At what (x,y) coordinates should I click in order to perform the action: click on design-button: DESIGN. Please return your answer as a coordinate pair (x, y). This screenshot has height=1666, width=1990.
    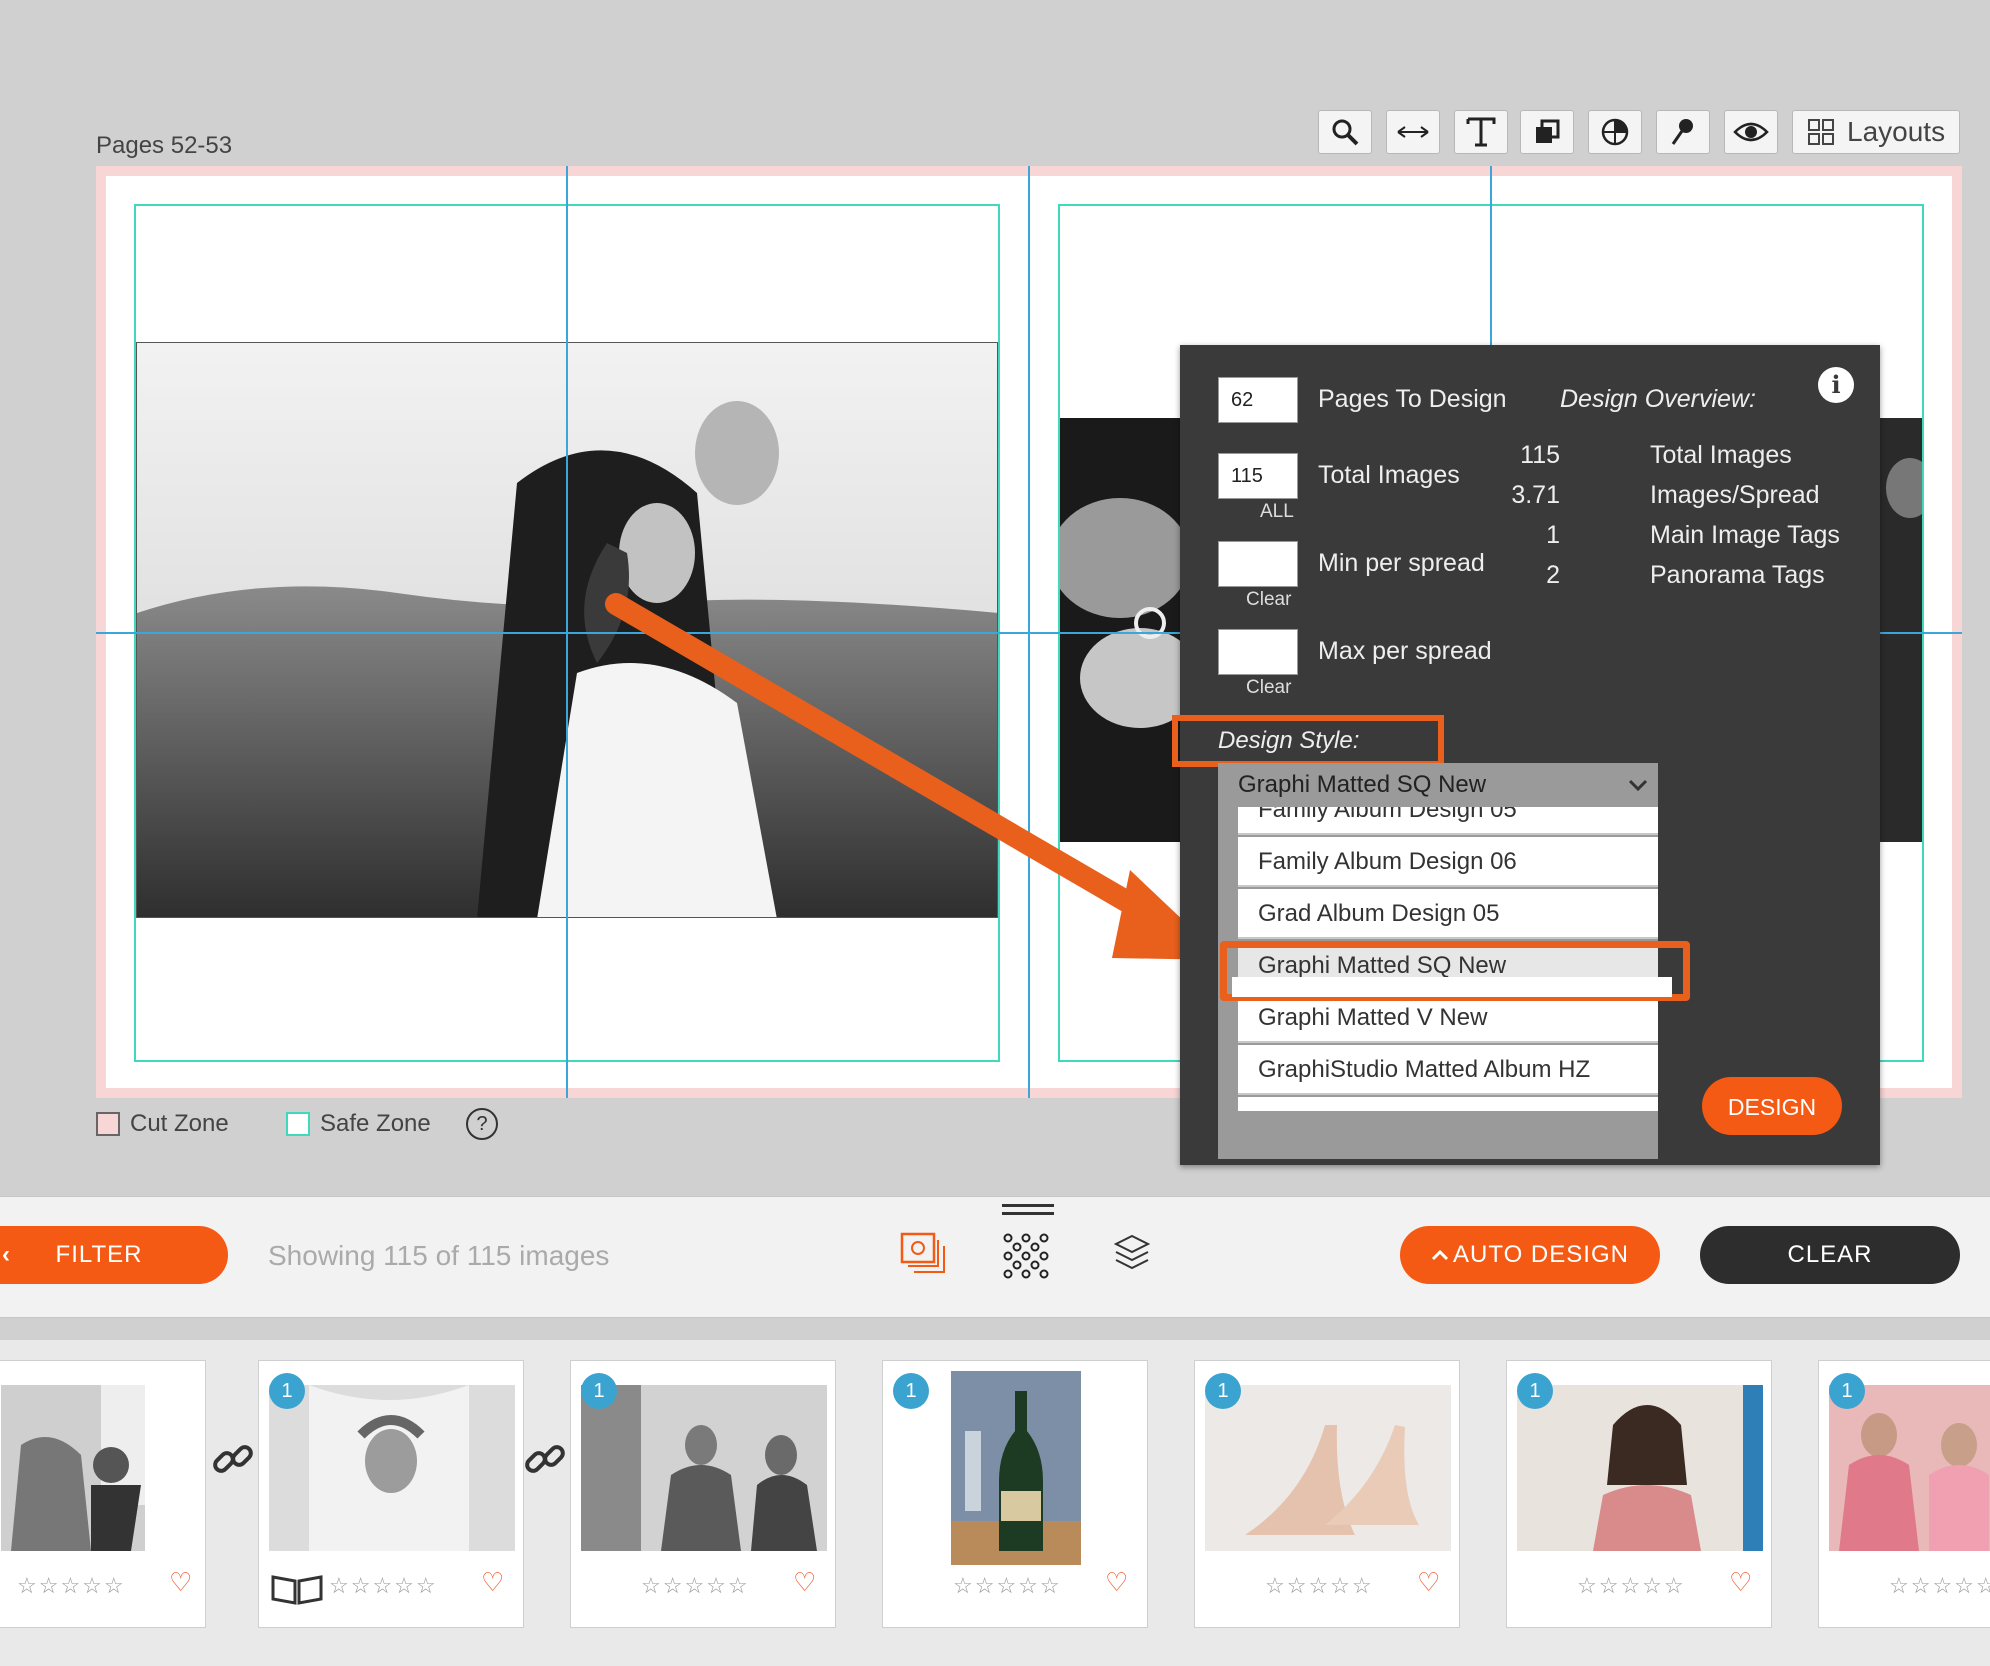
    Looking at the image, I should click on (1772, 1106).